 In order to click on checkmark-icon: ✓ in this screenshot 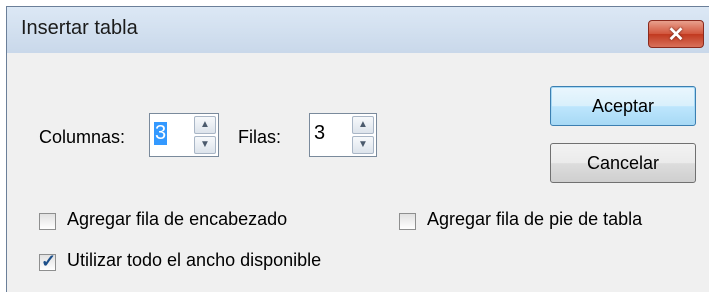, I will do `click(49, 261)`.